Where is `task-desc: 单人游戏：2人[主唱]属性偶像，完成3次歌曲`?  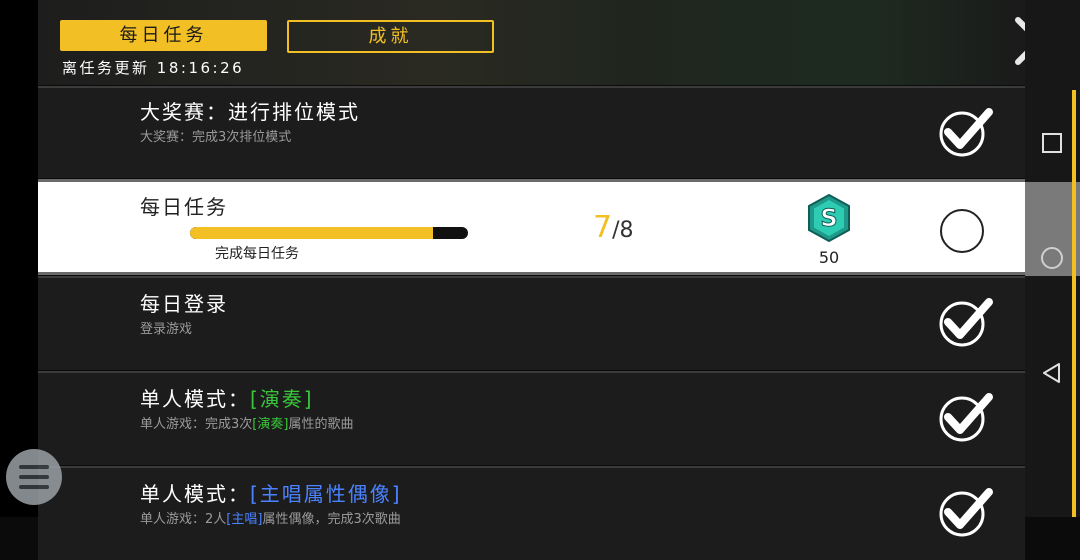 task-desc: 单人游戏：2人[主唱]属性偶像，完成3次歌曲 is located at coordinates (270, 517).